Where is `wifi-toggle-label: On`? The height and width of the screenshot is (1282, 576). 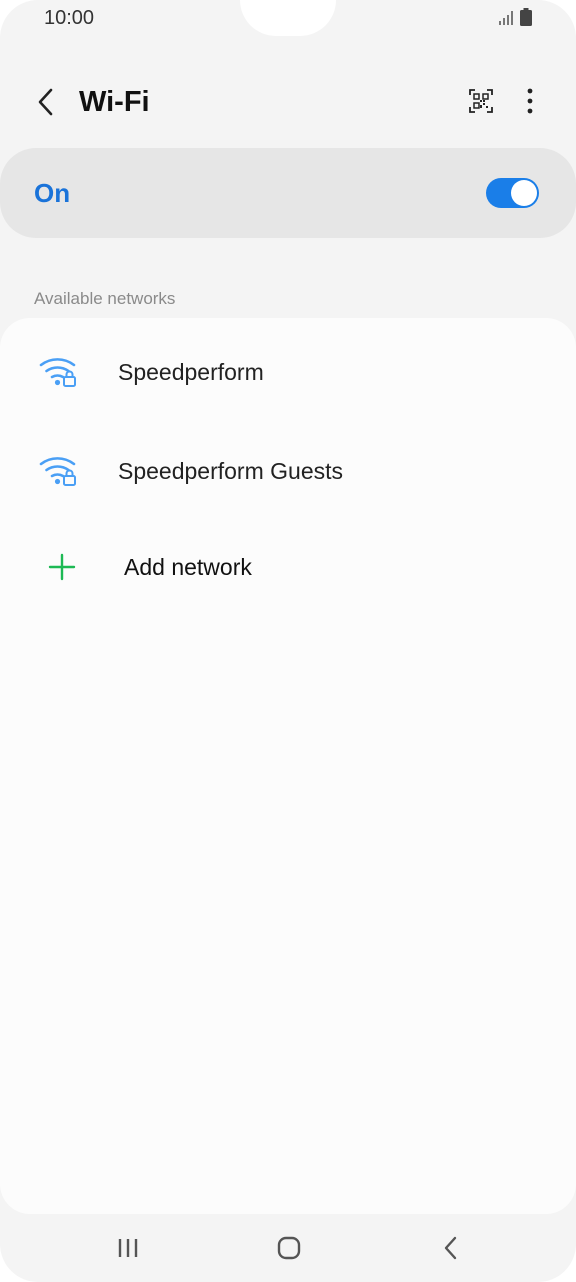
wifi-toggle-label: On is located at coordinates (52, 193).